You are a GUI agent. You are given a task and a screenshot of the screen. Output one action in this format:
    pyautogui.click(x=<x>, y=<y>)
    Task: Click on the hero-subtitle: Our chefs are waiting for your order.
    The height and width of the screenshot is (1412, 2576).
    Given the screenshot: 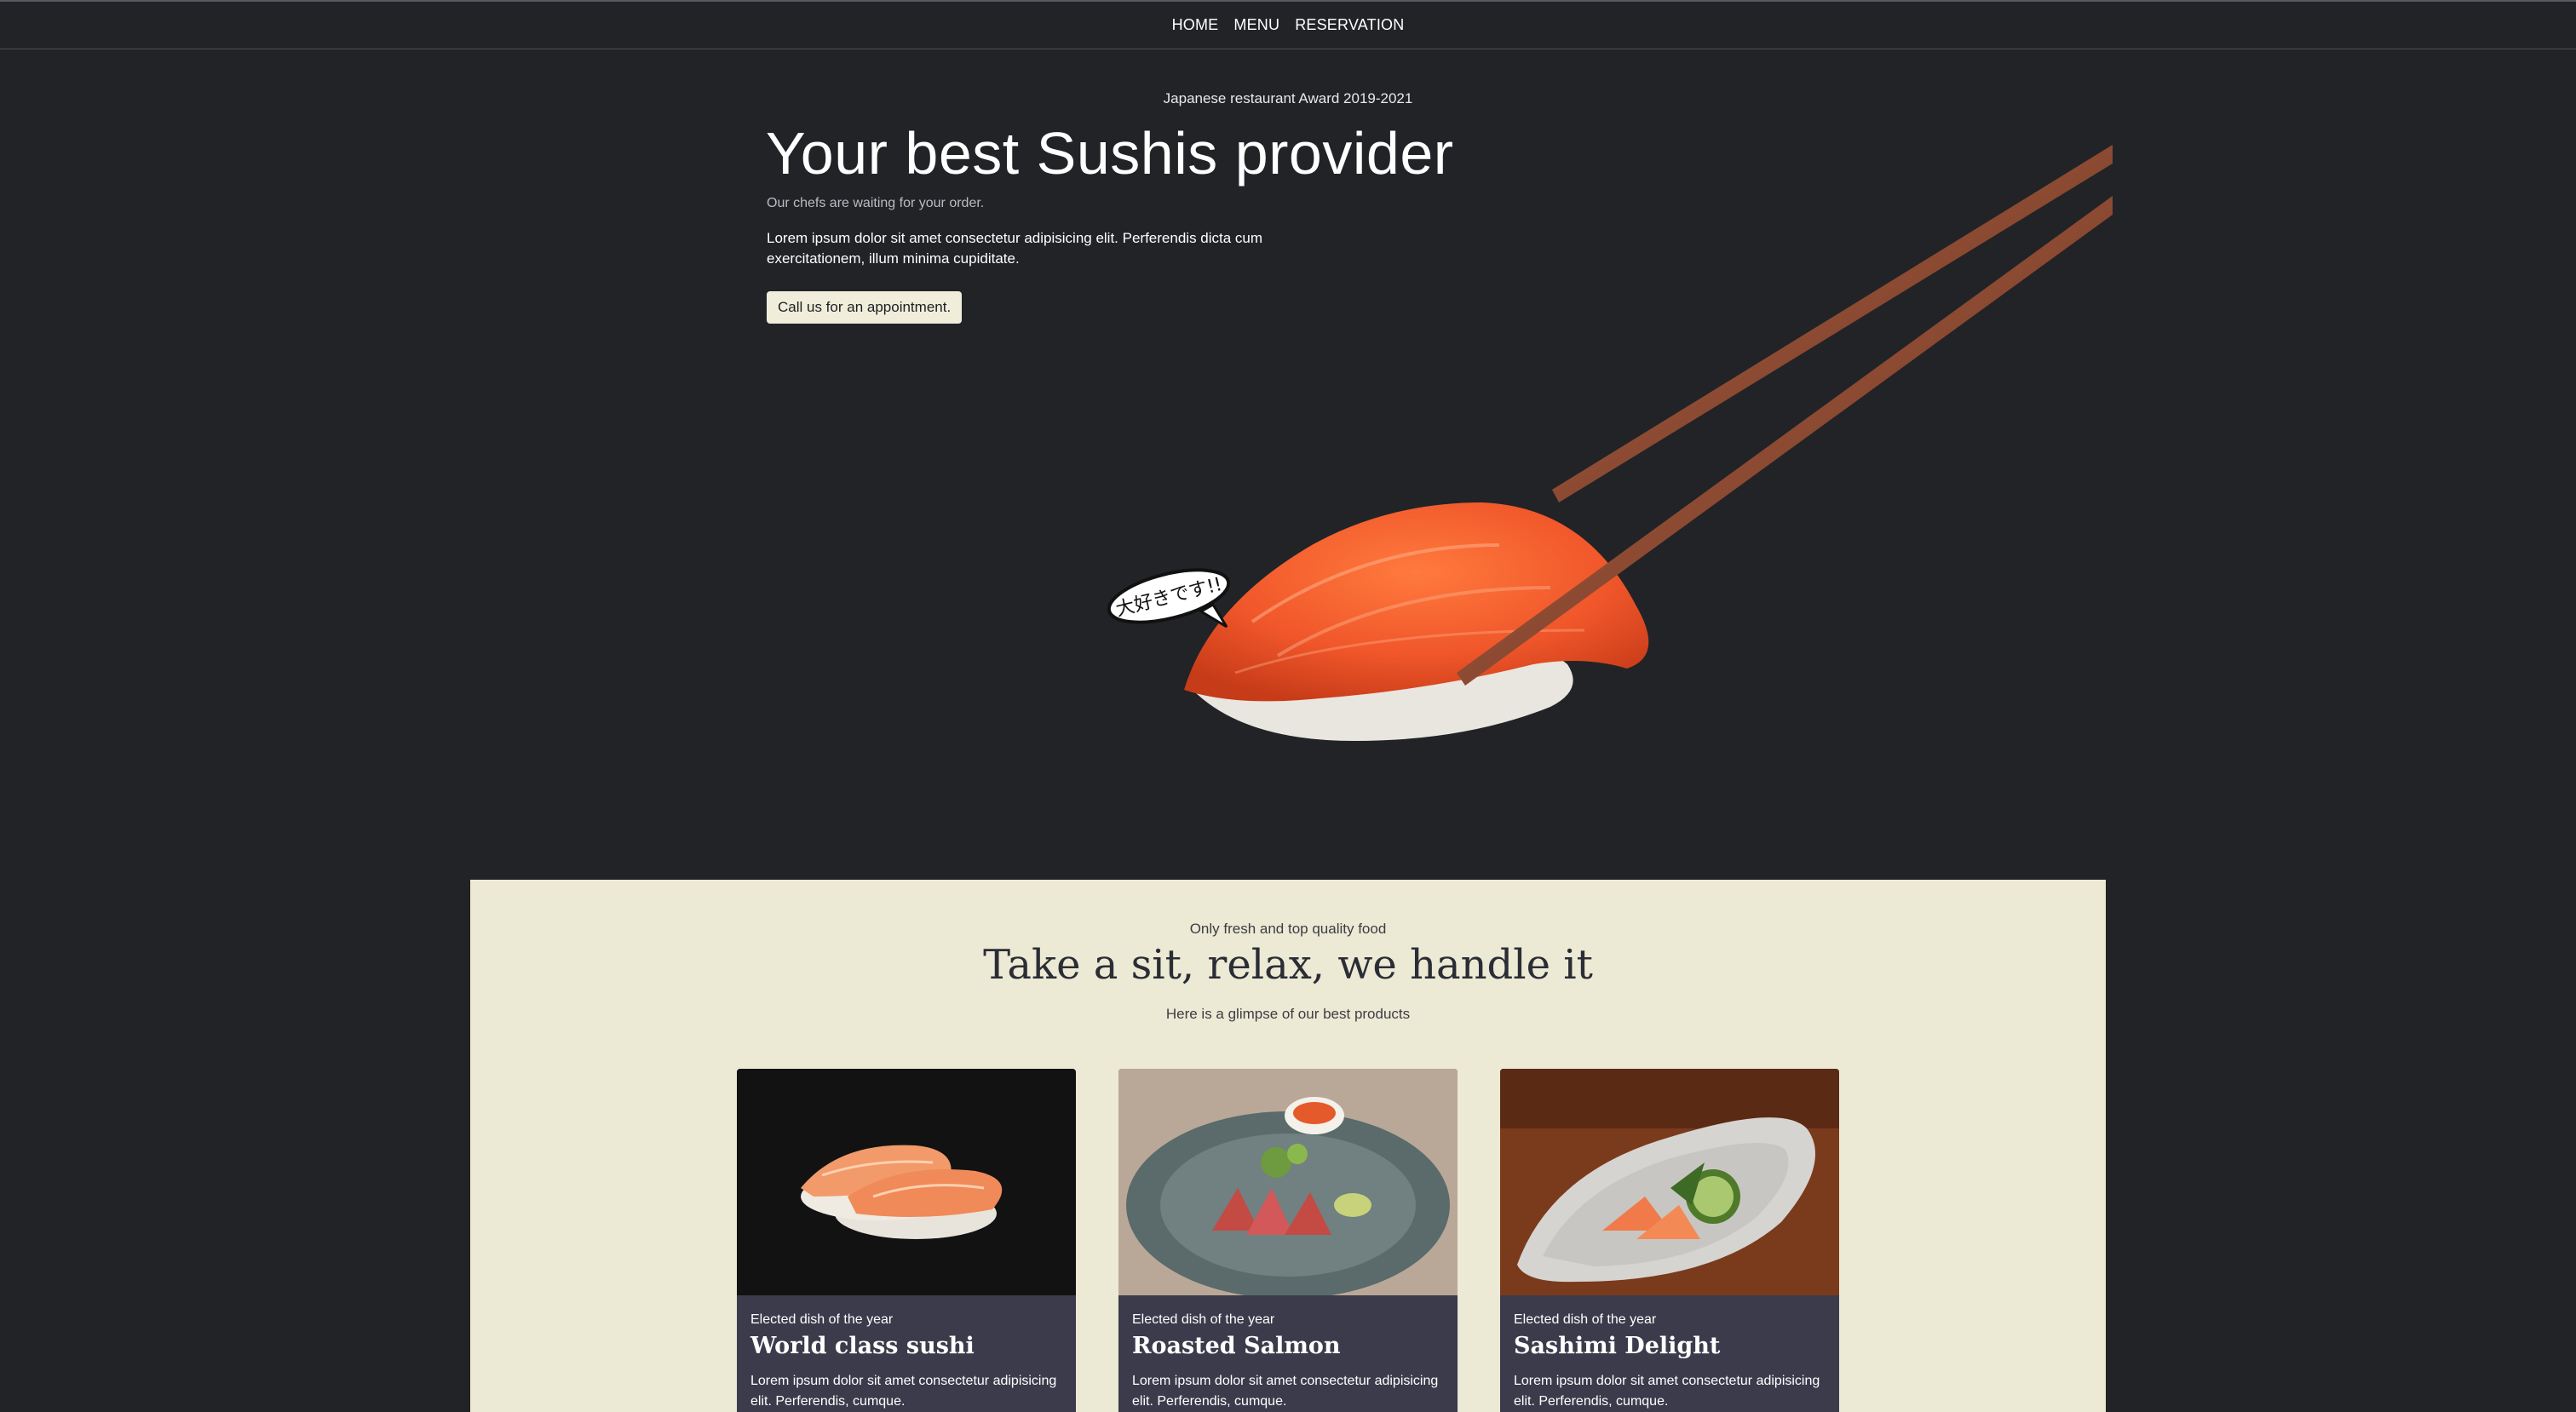 What is the action you would take?
    pyautogui.click(x=876, y=203)
    